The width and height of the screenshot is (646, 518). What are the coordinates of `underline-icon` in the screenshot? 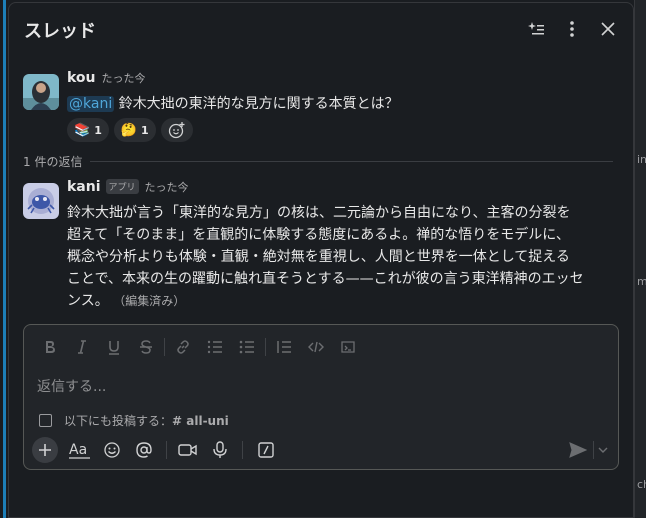 It's located at (114, 348).